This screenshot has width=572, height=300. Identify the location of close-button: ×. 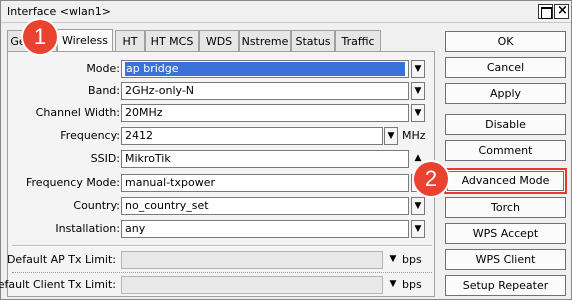
(561, 11).